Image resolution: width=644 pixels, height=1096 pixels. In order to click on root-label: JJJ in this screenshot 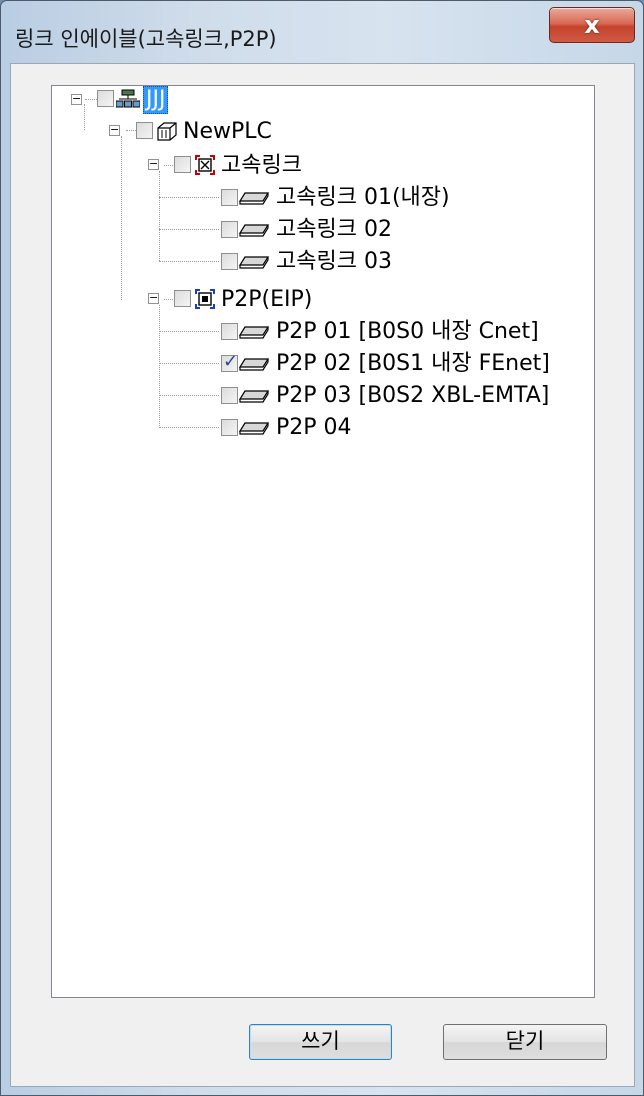, I will do `click(156, 100)`.